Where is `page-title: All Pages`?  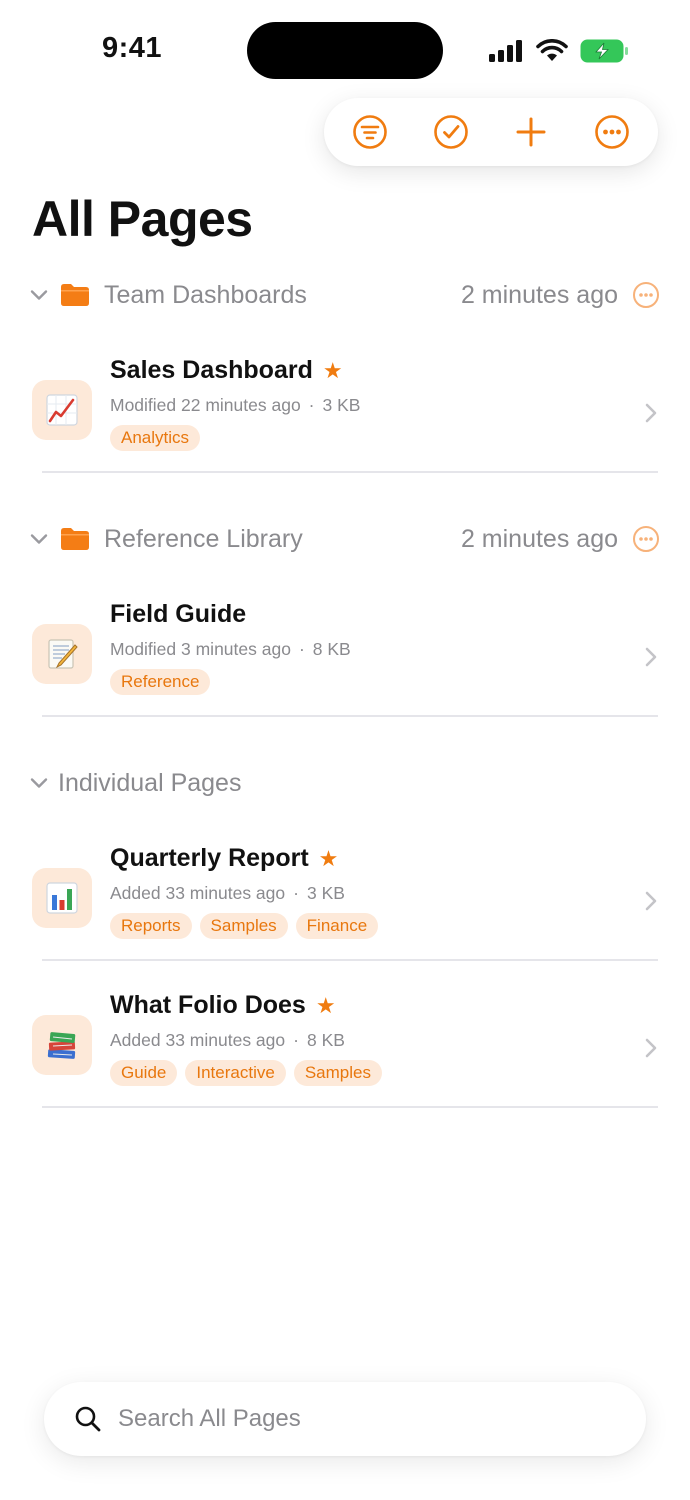 page-title: All Pages is located at coordinates (142, 219).